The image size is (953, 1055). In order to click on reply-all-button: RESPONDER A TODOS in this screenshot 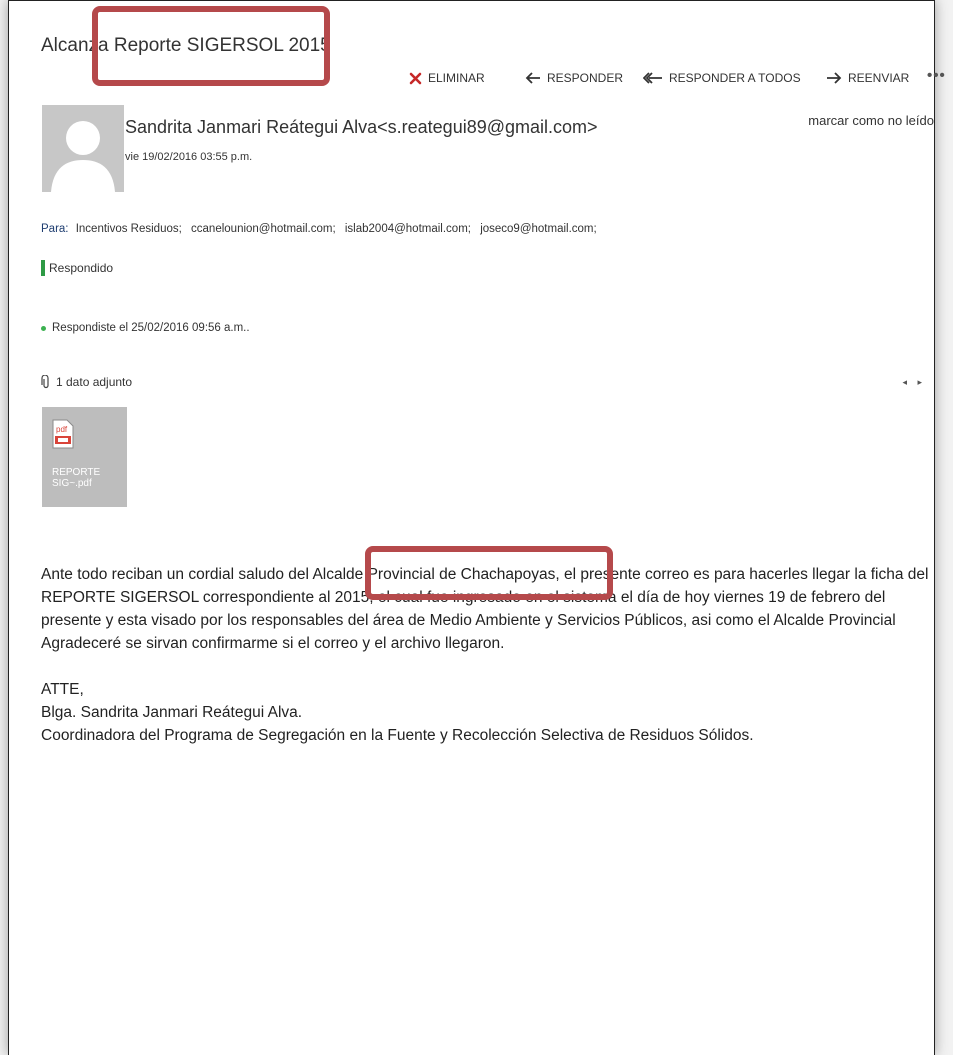, I will do `click(722, 78)`.